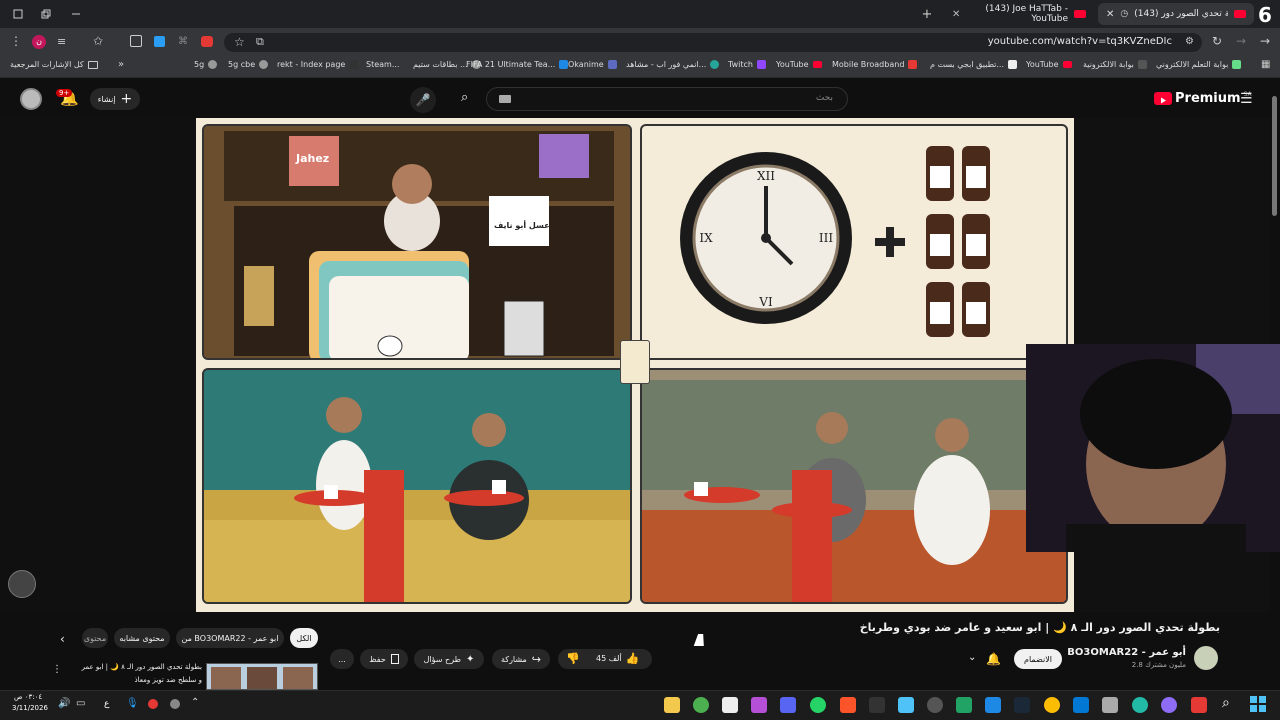  Describe the element at coordinates (1052, 705) in the screenshot. I see `chrome-active-icon` at that location.